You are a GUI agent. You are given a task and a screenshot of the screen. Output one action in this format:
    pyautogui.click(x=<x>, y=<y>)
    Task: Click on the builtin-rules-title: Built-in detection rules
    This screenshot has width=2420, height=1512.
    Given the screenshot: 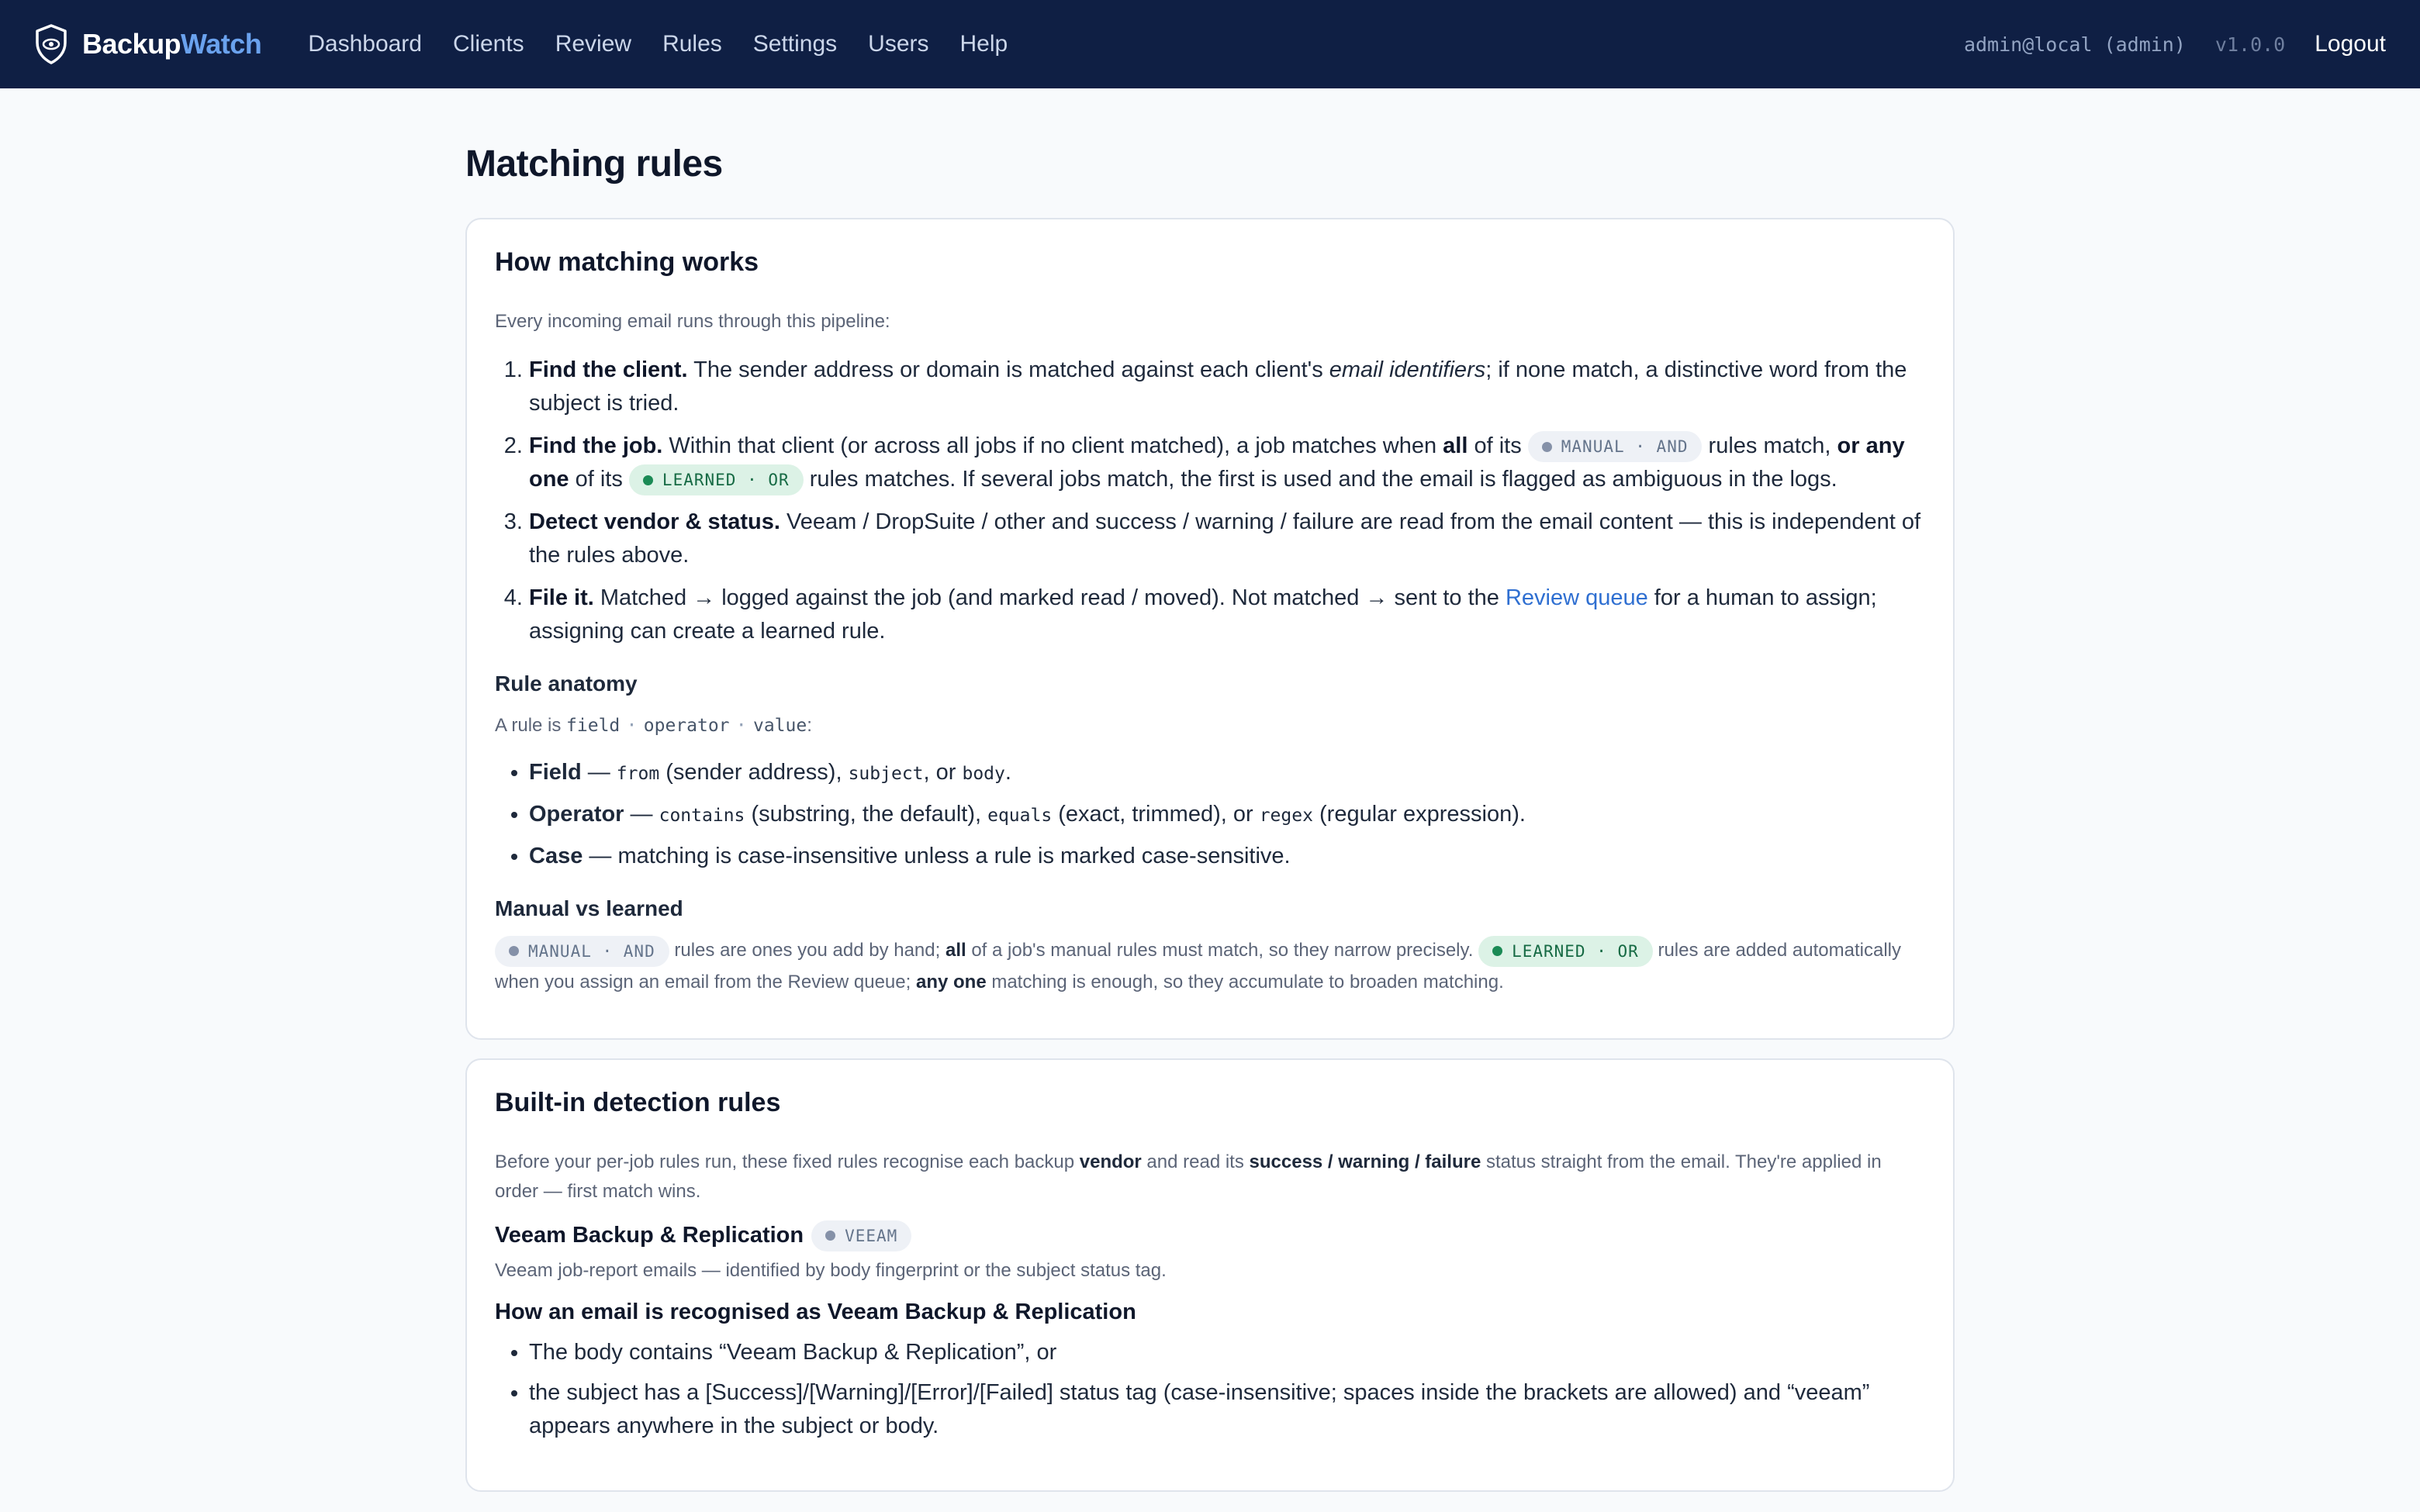 What is the action you would take?
    pyautogui.click(x=638, y=1102)
    